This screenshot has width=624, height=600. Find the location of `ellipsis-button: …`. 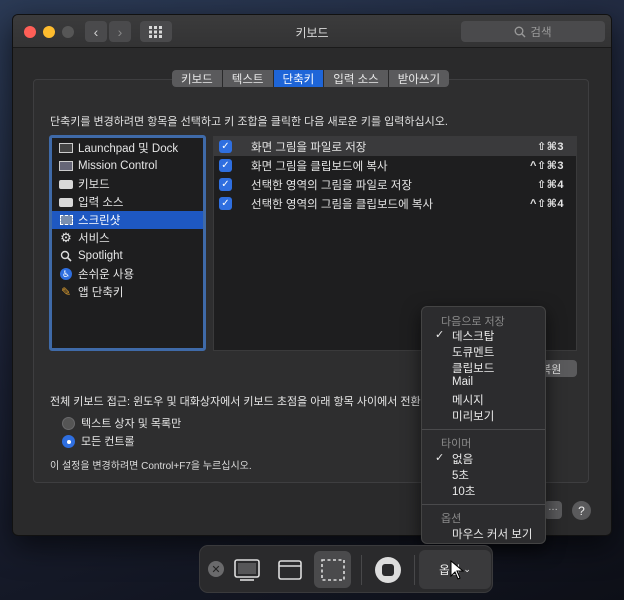

ellipsis-button: … is located at coordinates (553, 510).